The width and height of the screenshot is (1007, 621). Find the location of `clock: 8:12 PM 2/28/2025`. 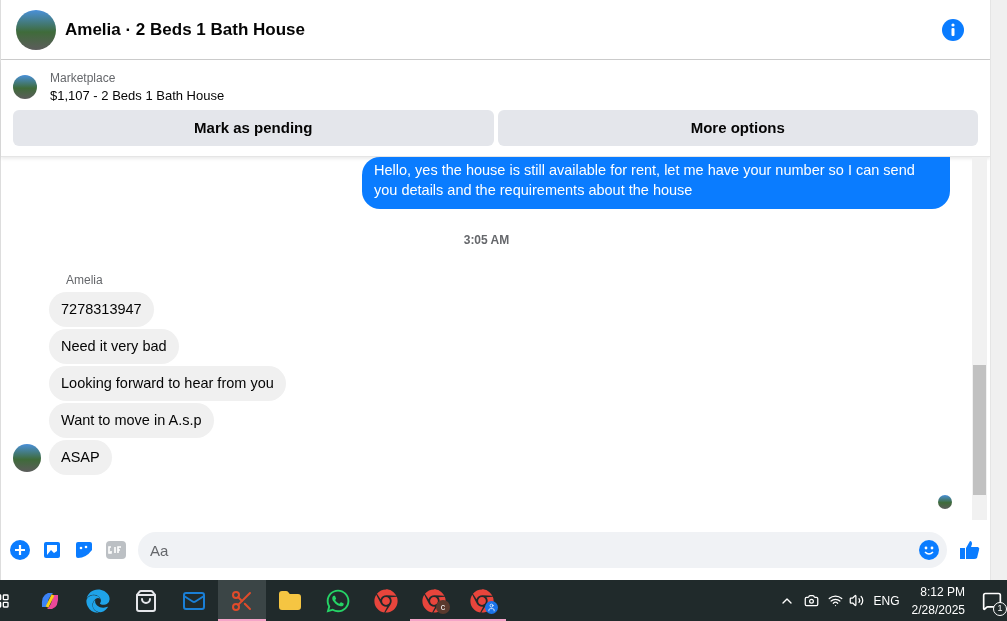

clock: 8:12 PM 2/28/2025 is located at coordinates (938, 600).